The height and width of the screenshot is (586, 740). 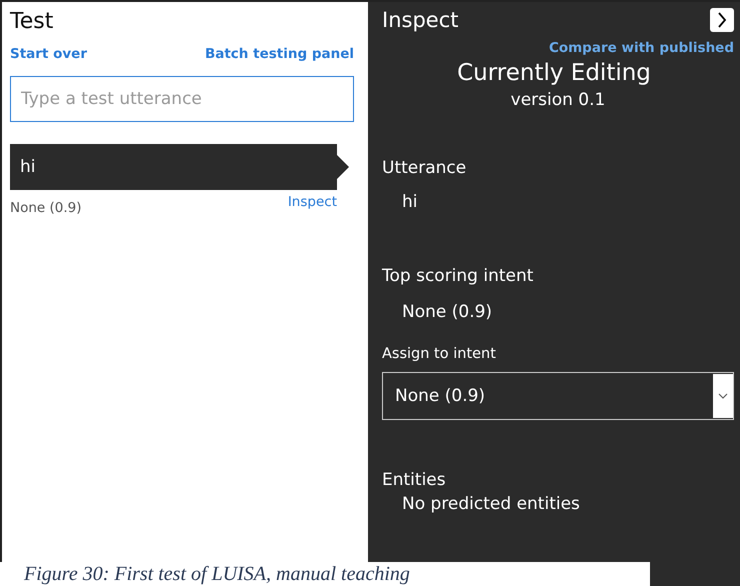 What do you see at coordinates (723, 396) in the screenshot?
I see `chevron-down-icon` at bounding box center [723, 396].